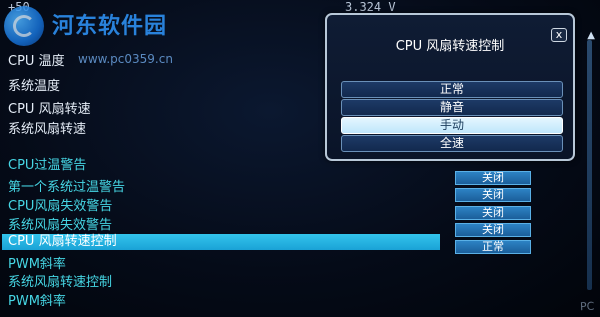 The height and width of the screenshot is (317, 600). What do you see at coordinates (493, 195) in the screenshot?
I see `value-cpu-fan-fail-warning: 关闭` at bounding box center [493, 195].